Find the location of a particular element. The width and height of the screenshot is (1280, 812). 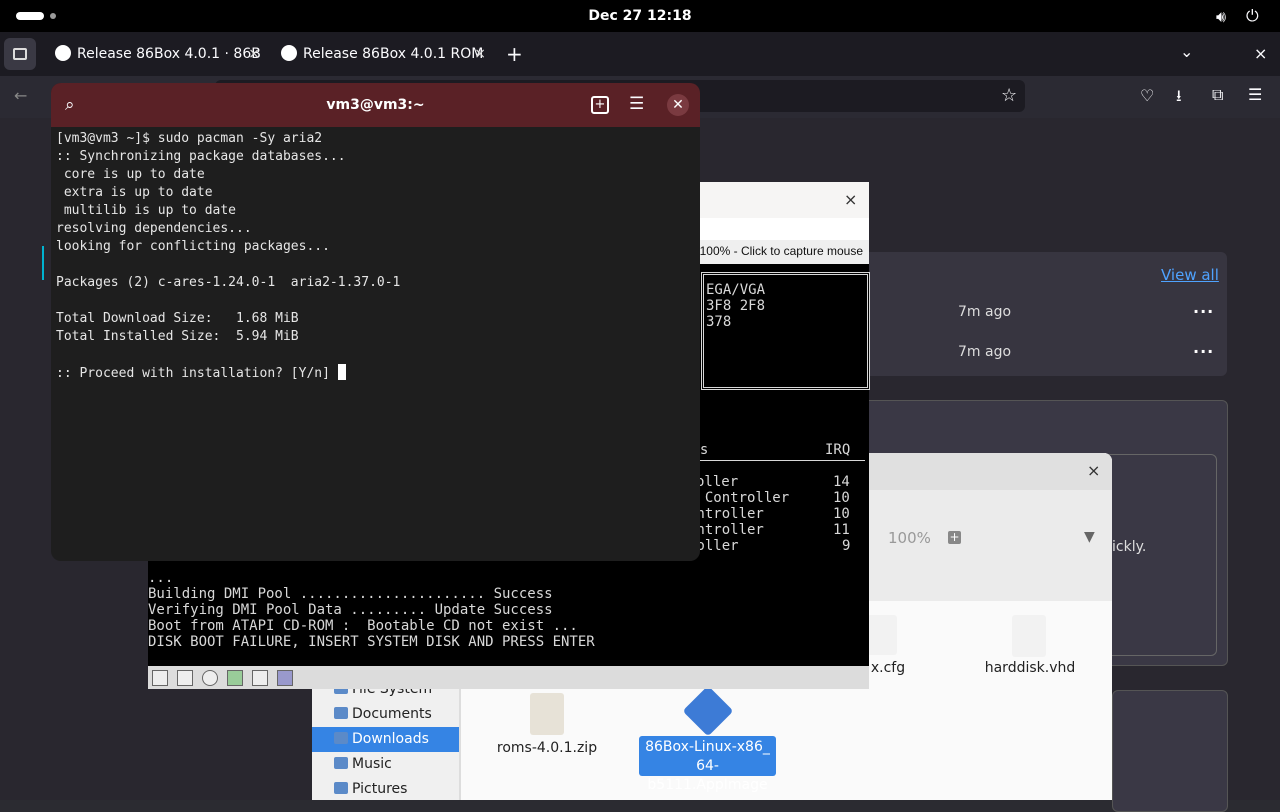

file-name: roms-4.0.1.zip is located at coordinates (547, 748).